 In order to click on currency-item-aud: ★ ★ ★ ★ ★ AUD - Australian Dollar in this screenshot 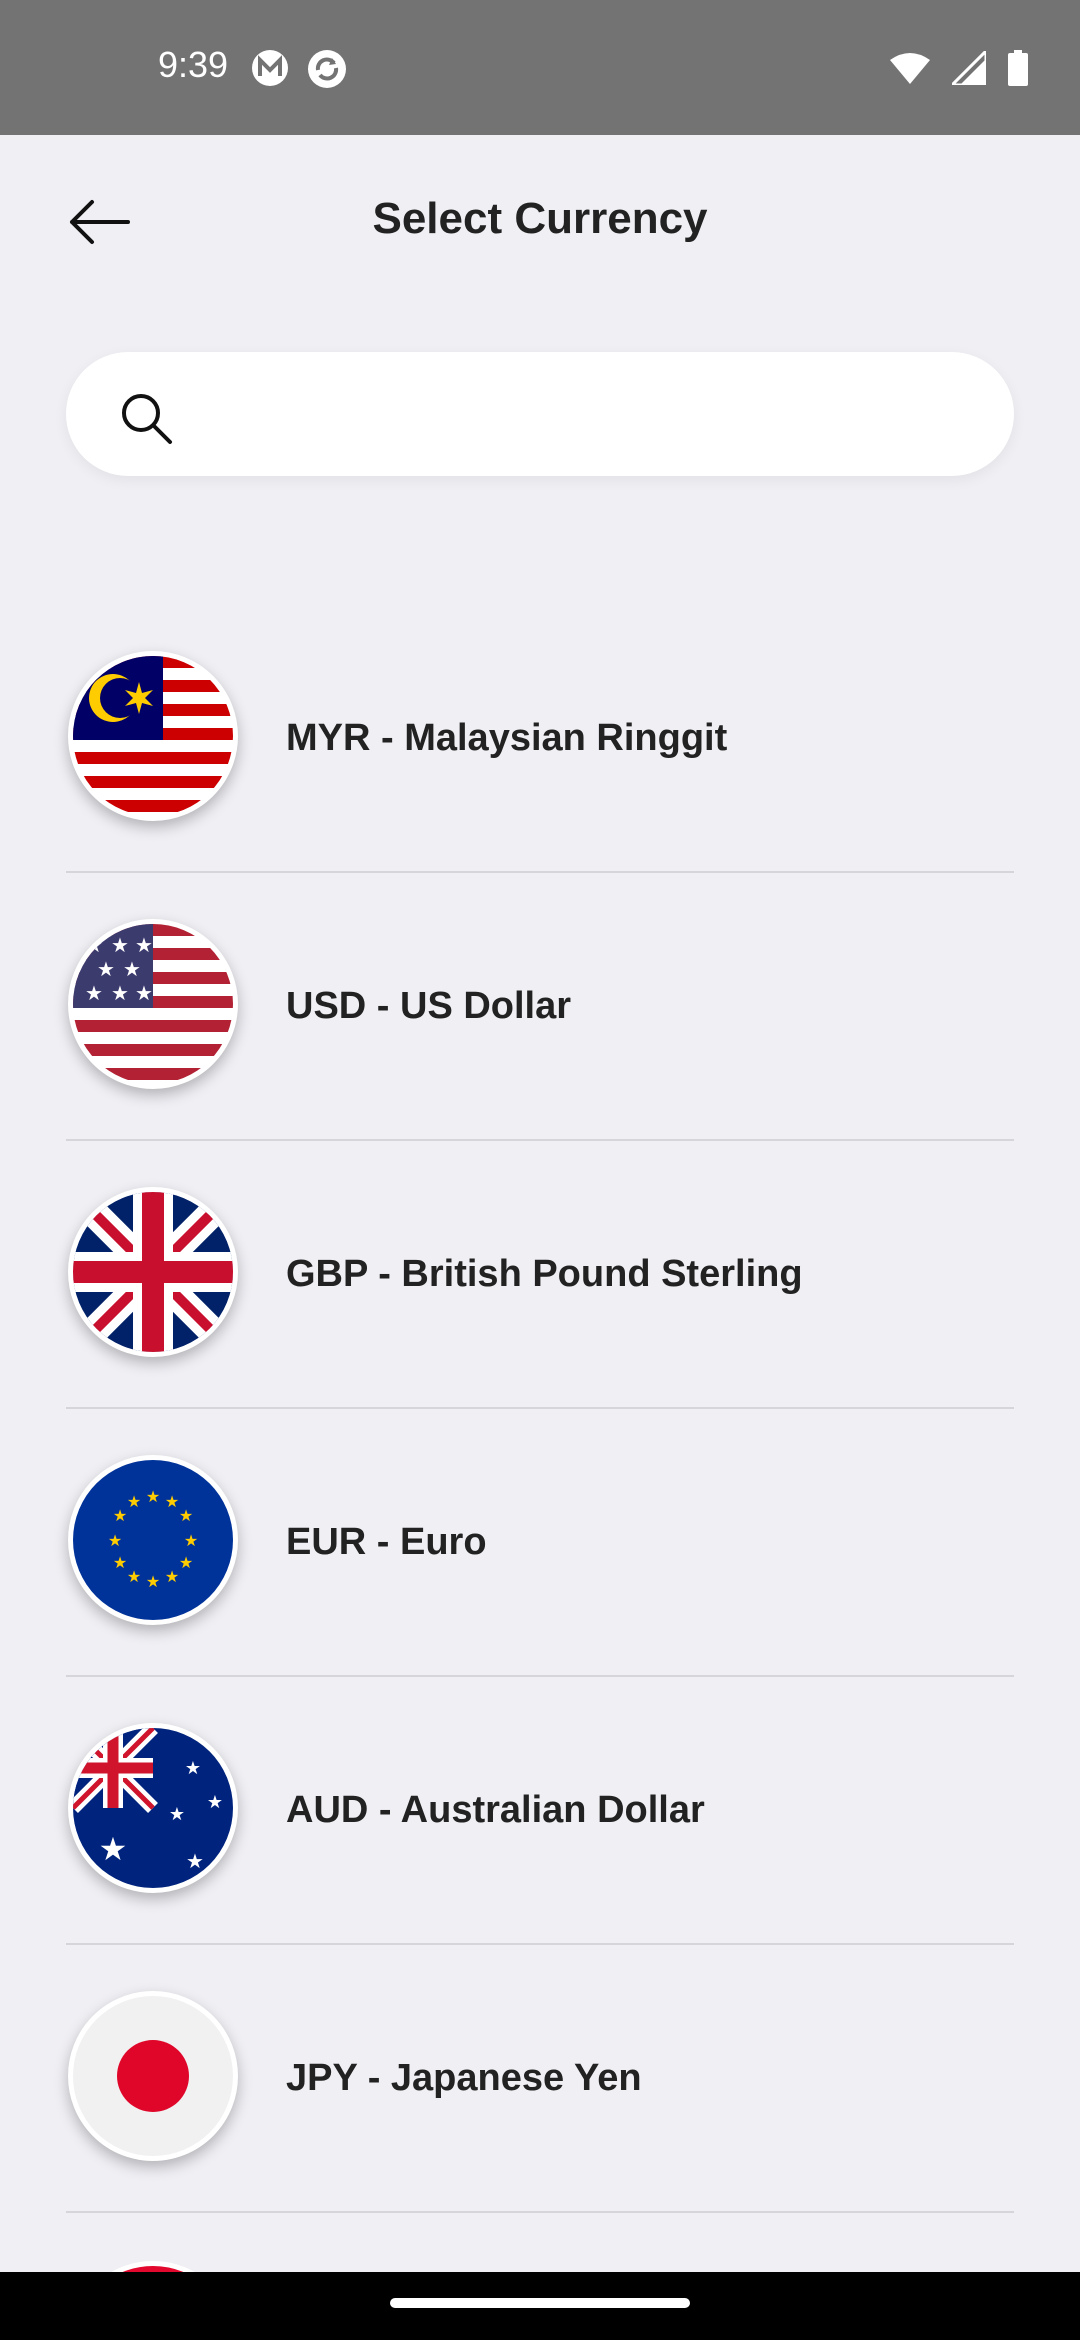, I will do `click(540, 1811)`.